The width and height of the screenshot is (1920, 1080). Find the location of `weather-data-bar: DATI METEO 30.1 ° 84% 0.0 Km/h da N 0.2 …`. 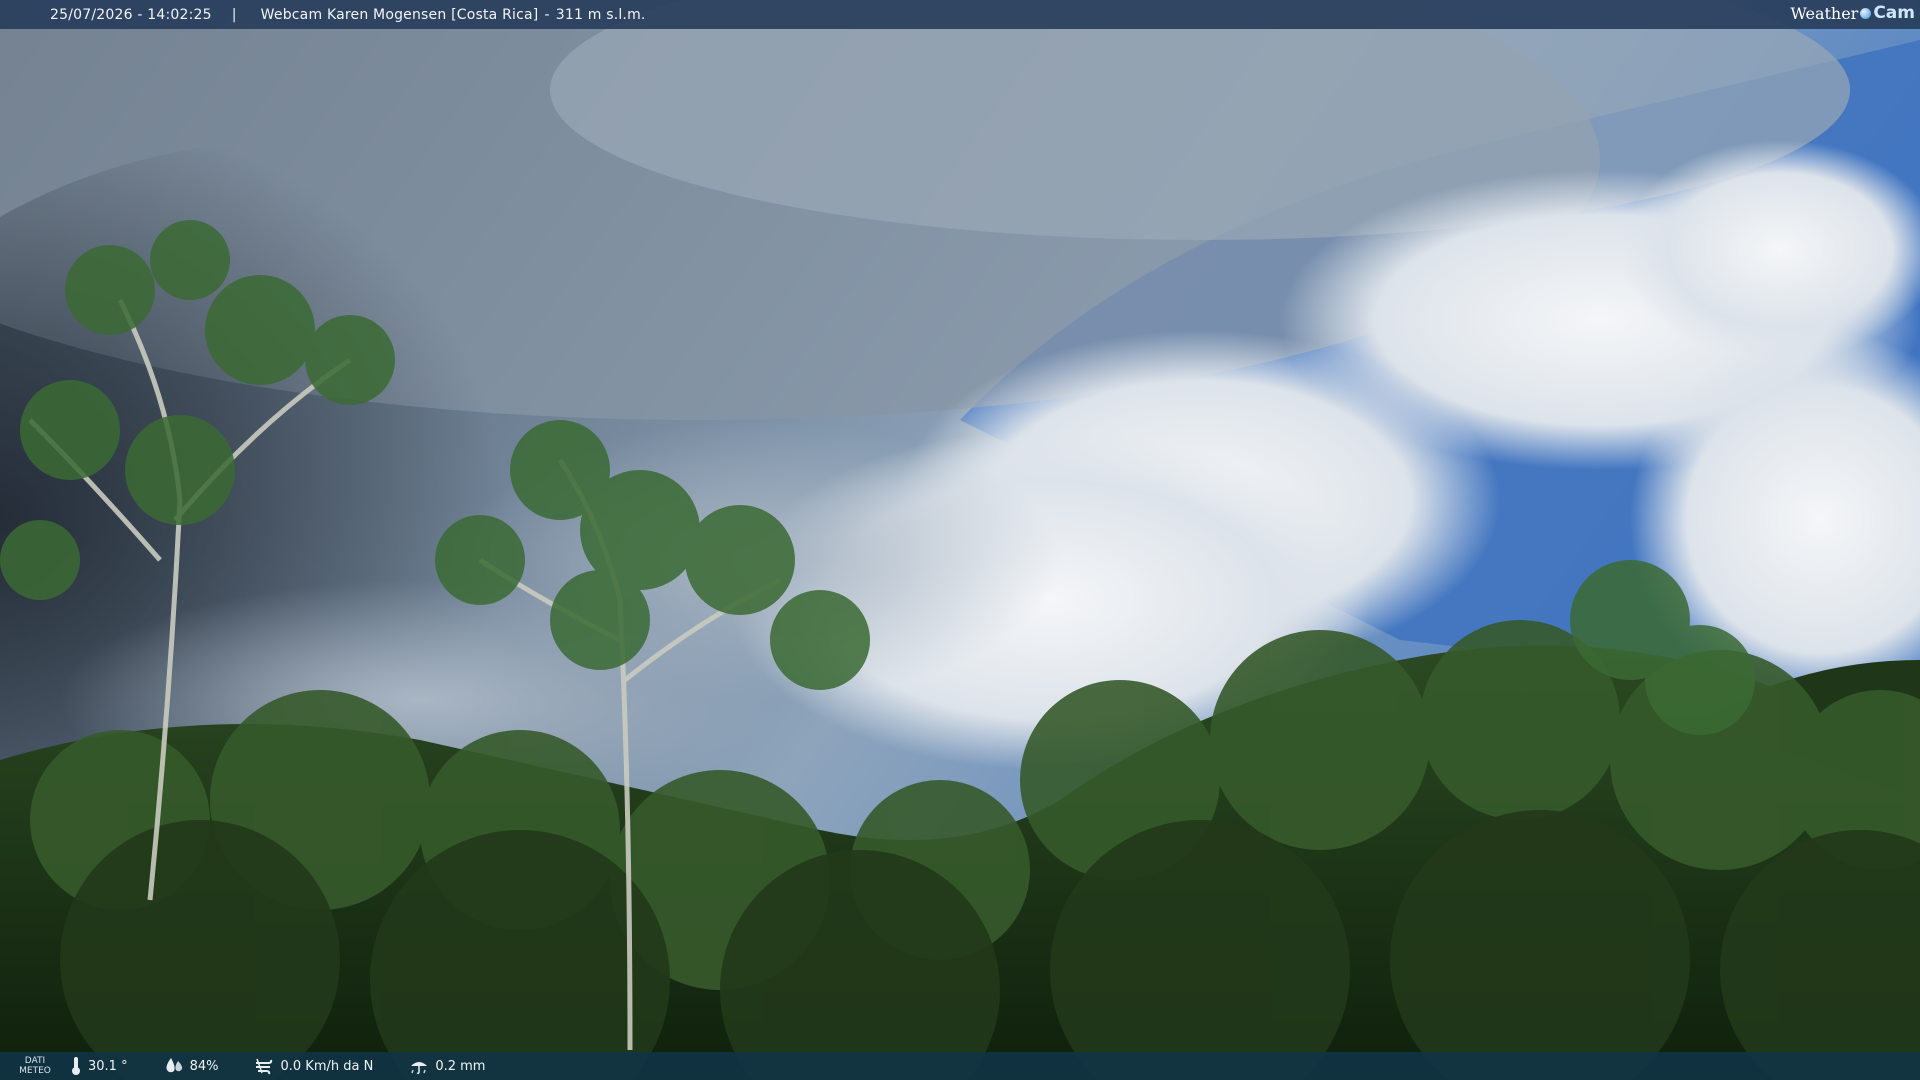

weather-data-bar: DATI METEO 30.1 ° 84% 0.0 Km/h da N 0.2 … is located at coordinates (960, 1066).